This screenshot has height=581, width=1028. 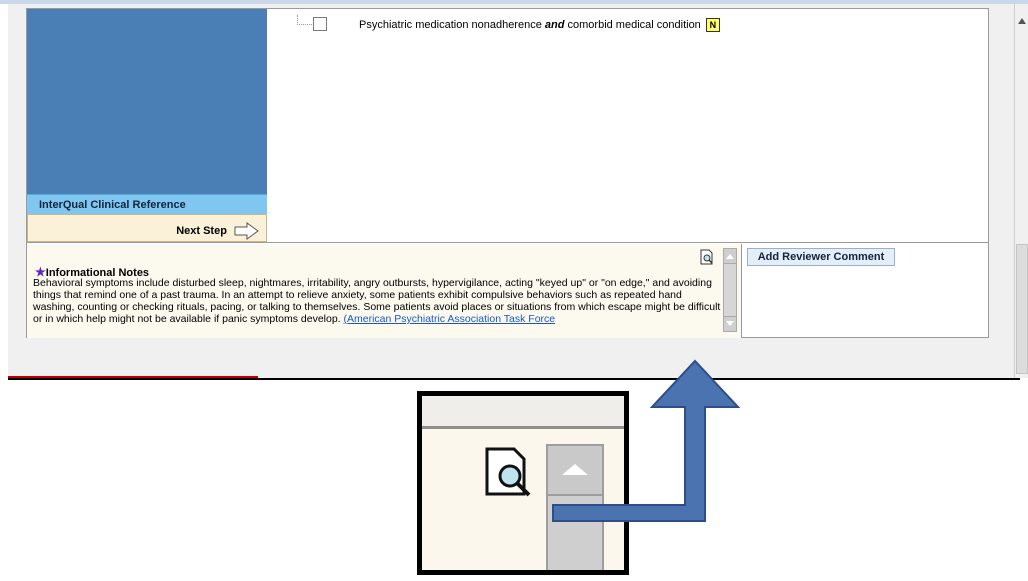 I want to click on clinical-reference-link: InterQual Clinical Reference, so click(x=147, y=204).